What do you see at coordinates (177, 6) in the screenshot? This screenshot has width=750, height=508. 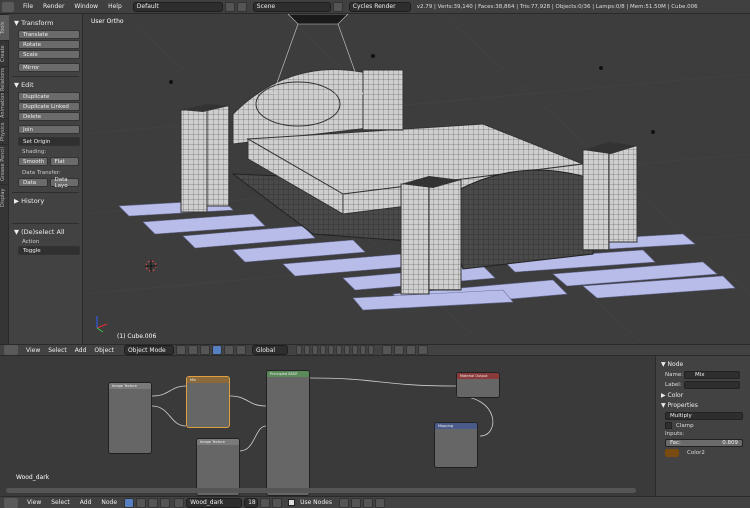 I see `layout-dropdown: Default` at bounding box center [177, 6].